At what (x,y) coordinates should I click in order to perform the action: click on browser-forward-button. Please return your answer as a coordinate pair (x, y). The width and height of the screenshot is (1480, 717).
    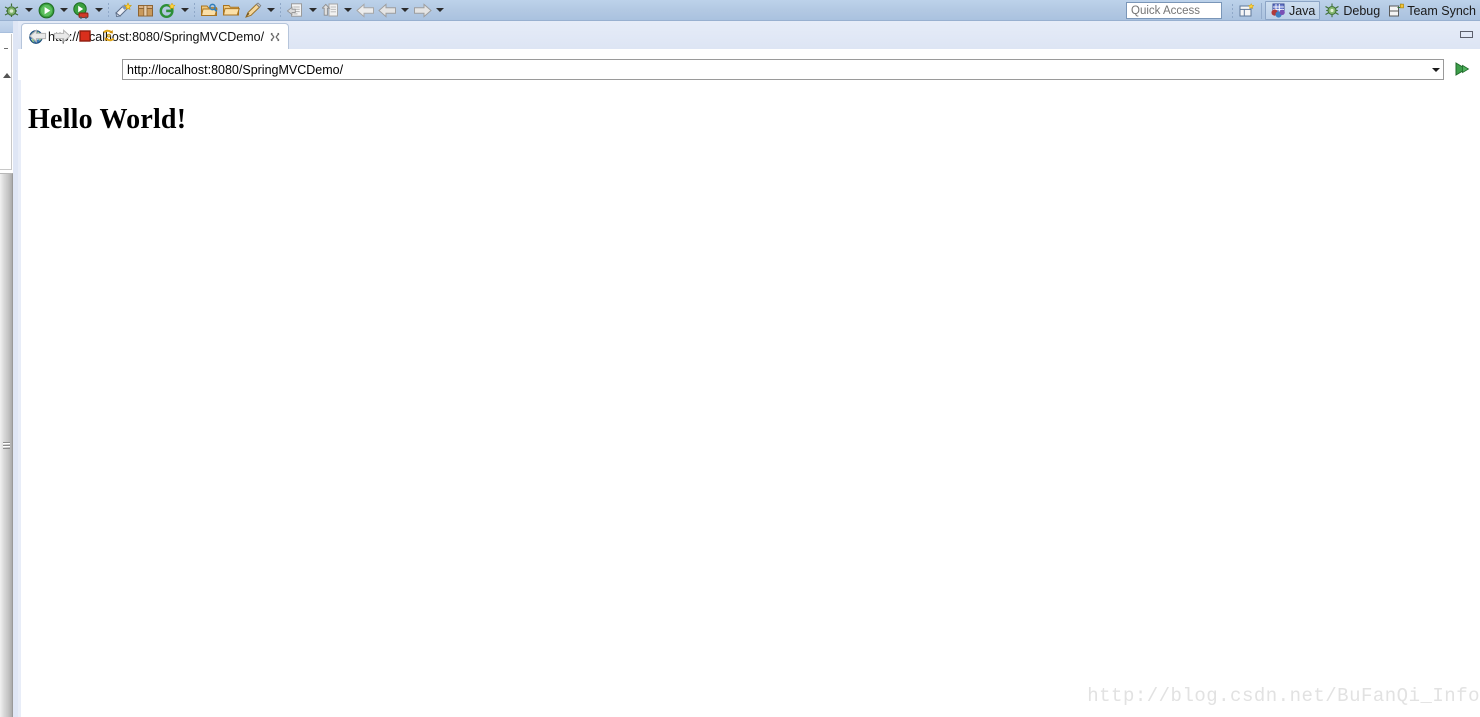
    Looking at the image, I should click on (62, 36).